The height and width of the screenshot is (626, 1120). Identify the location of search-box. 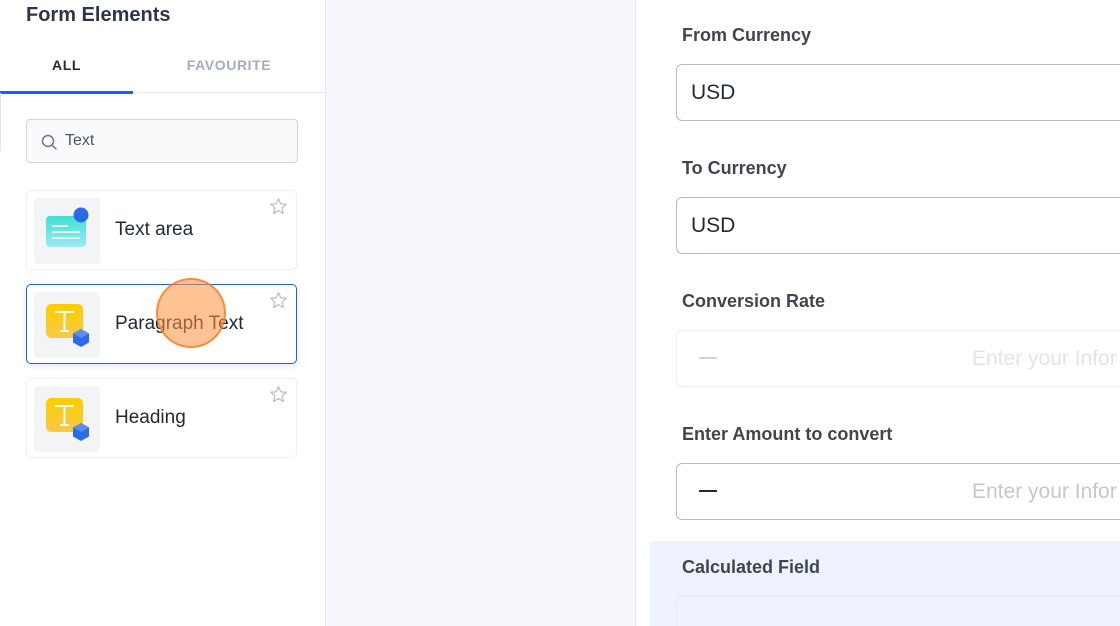
(162, 141).